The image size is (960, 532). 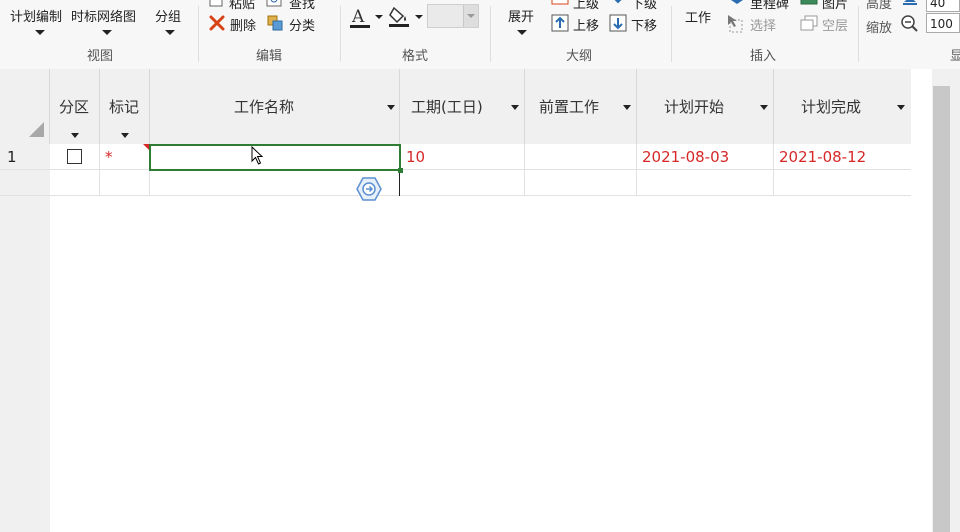 What do you see at coordinates (40, 32) in the screenshot?
I see `plan-edit-dropdown-icon` at bounding box center [40, 32].